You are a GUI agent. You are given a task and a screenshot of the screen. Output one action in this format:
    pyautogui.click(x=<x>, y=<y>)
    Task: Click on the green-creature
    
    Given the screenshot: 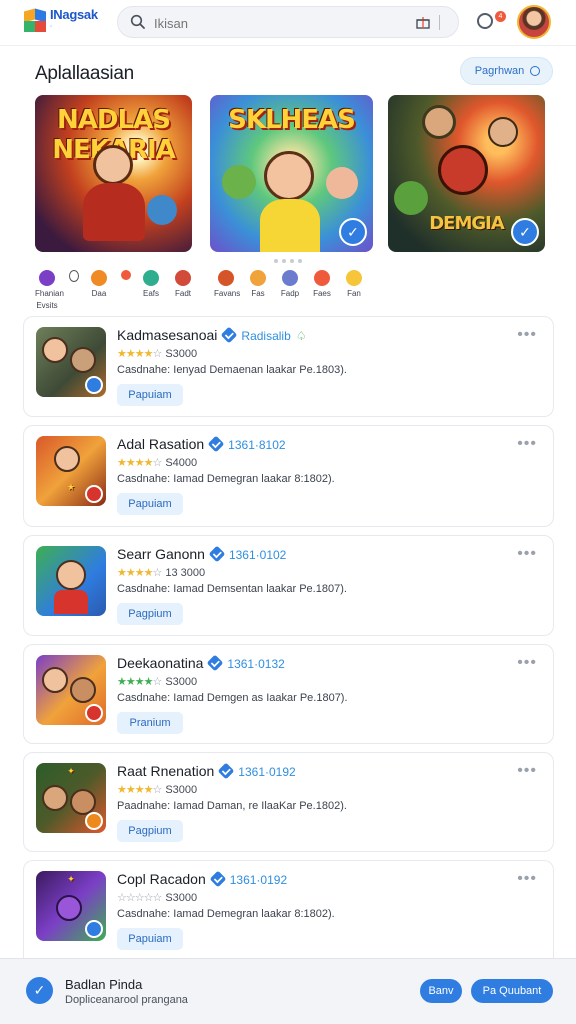 What is the action you would take?
    pyautogui.click(x=411, y=198)
    